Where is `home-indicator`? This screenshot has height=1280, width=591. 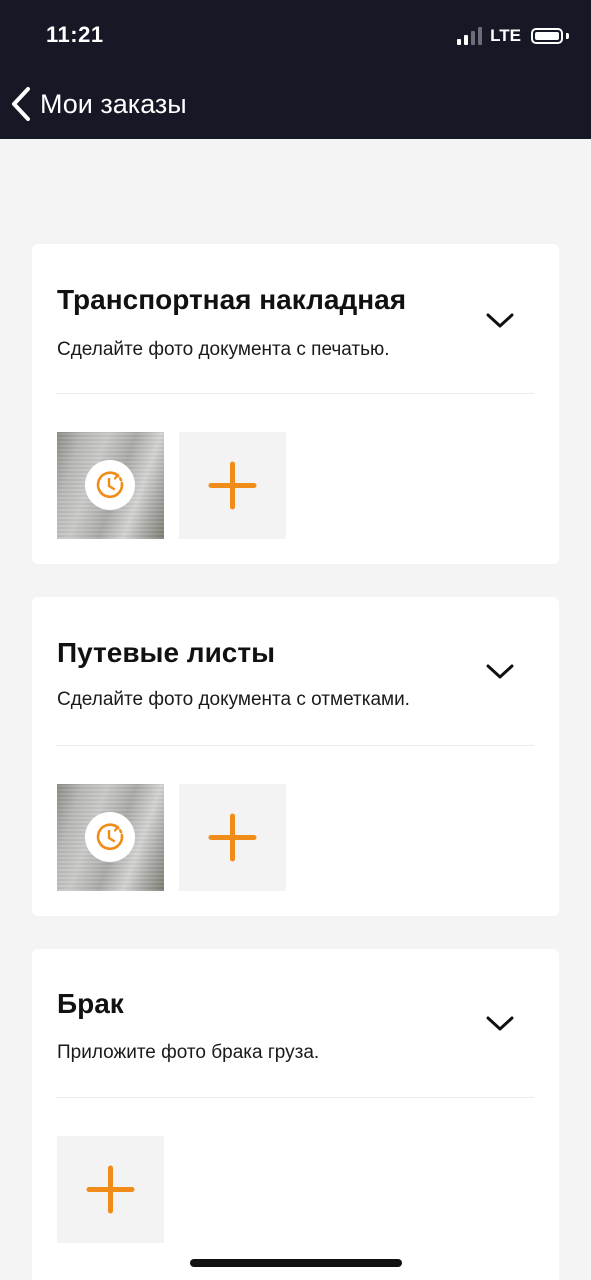 home-indicator is located at coordinates (296, 1263).